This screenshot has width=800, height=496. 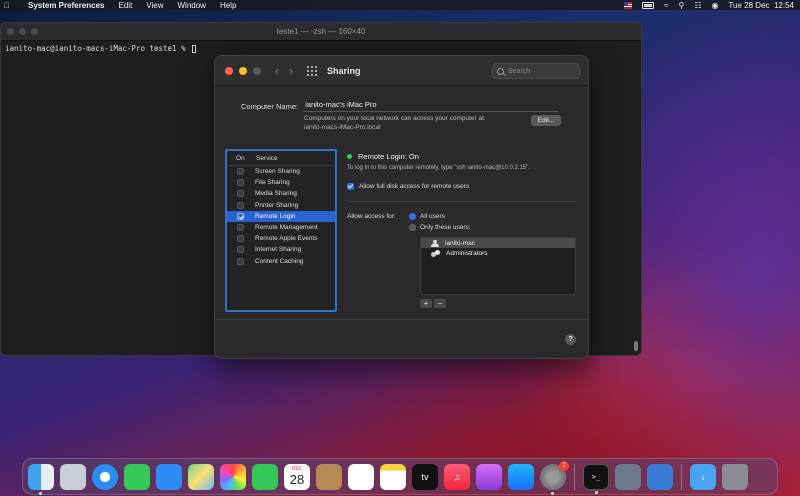 I want to click on computer-name-row: Computer Name: ianito-mac's iMac Pro, so click(x=400, y=106).